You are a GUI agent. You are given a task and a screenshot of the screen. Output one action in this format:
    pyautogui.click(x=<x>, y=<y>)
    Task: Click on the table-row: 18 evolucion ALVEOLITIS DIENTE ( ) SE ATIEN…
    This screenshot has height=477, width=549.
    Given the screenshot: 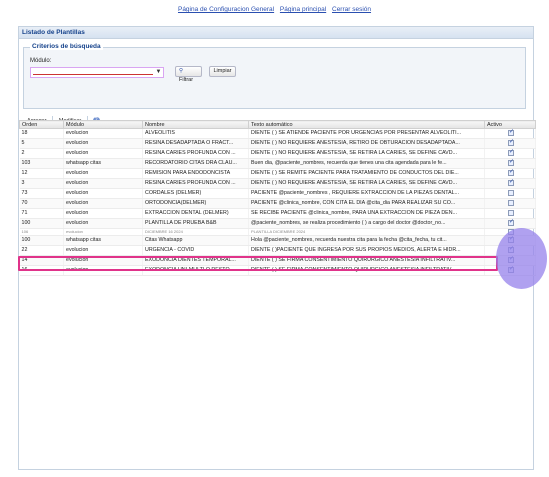 What is the action you would take?
    pyautogui.click(x=277, y=133)
    